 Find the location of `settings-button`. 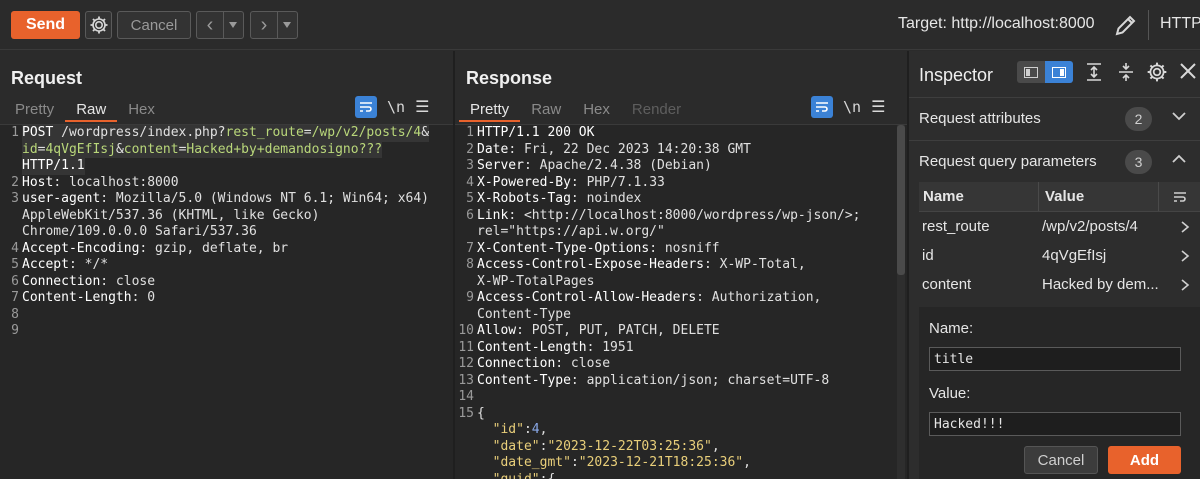

settings-button is located at coordinates (98, 25).